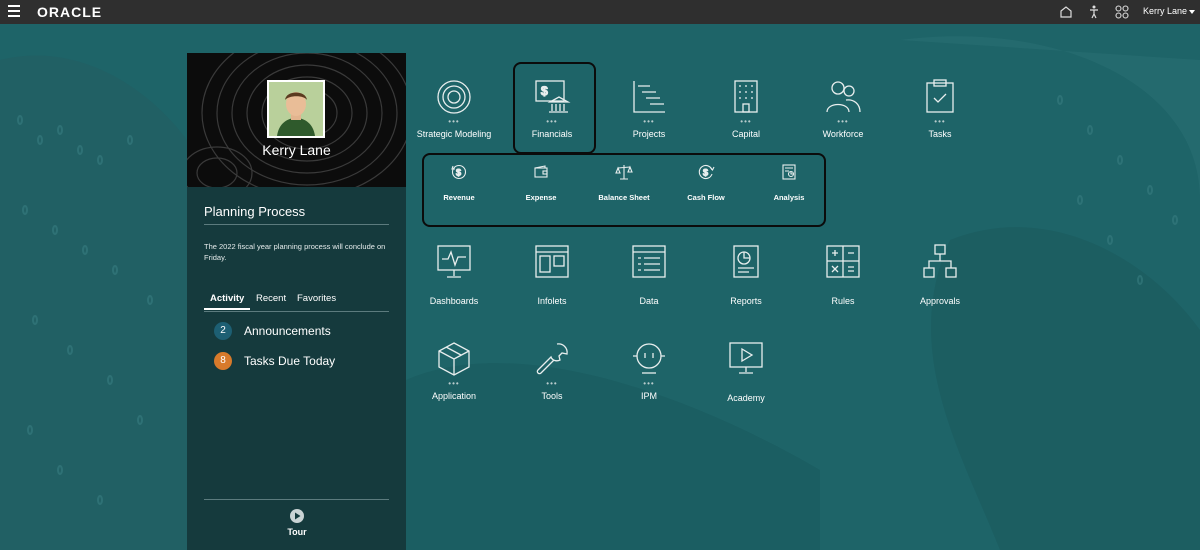  Describe the element at coordinates (552, 396) in the screenshot. I see `tile-label: Tools` at that location.